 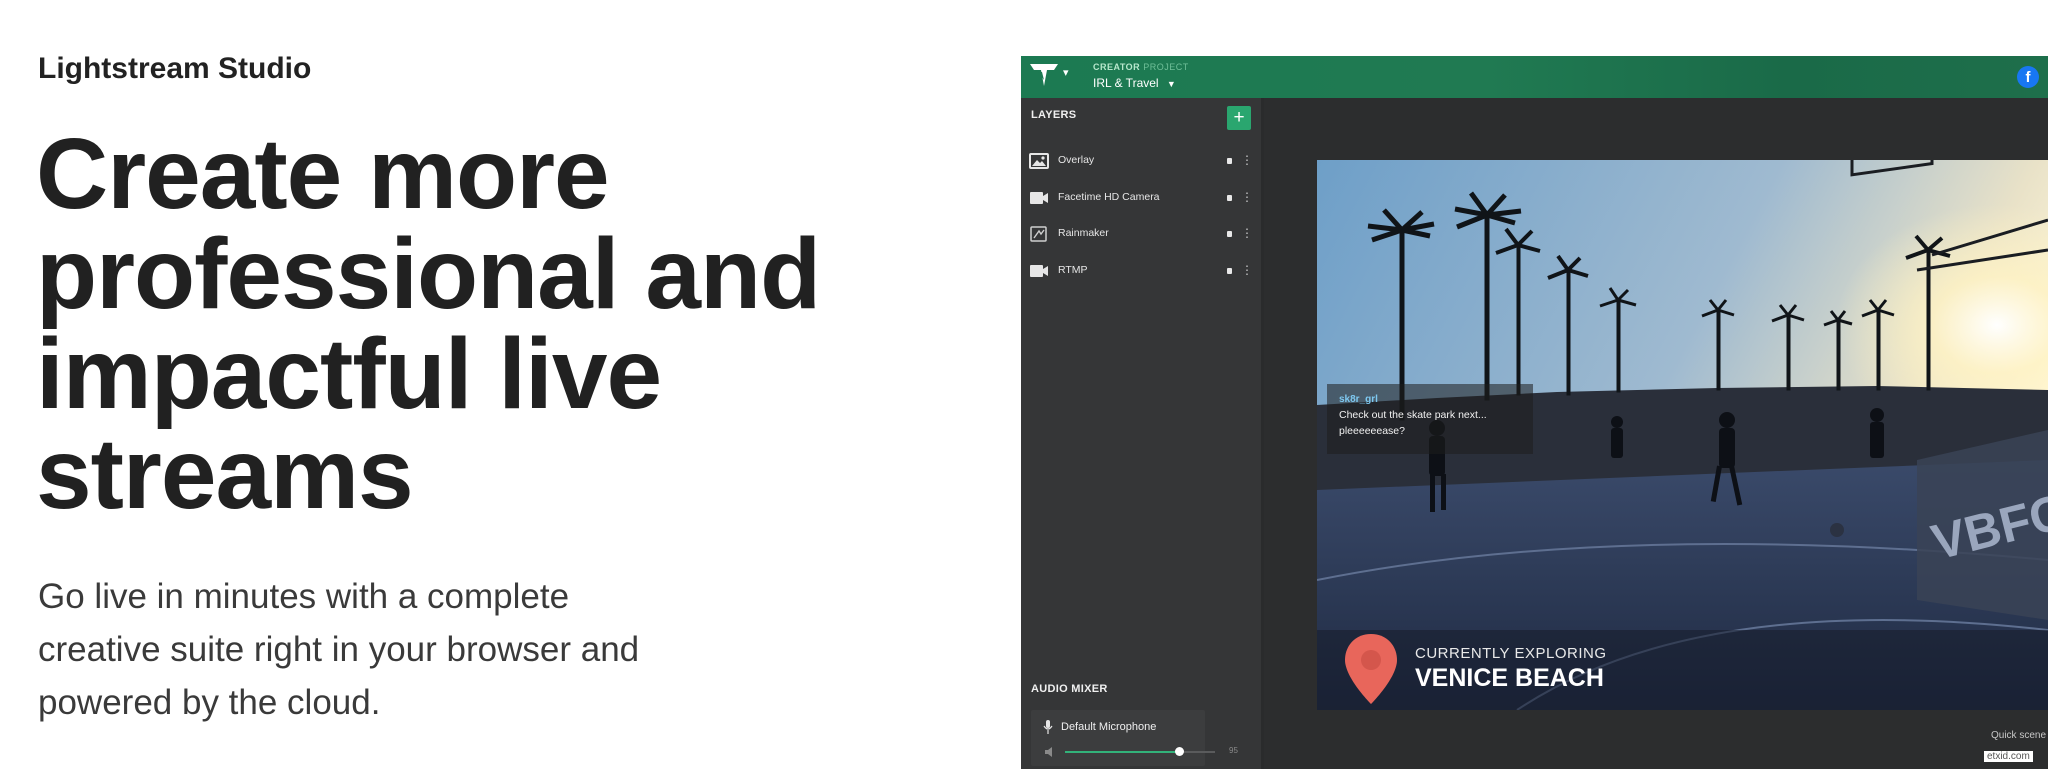 What do you see at coordinates (323, 174) in the screenshot?
I see `headline-line: Create more` at bounding box center [323, 174].